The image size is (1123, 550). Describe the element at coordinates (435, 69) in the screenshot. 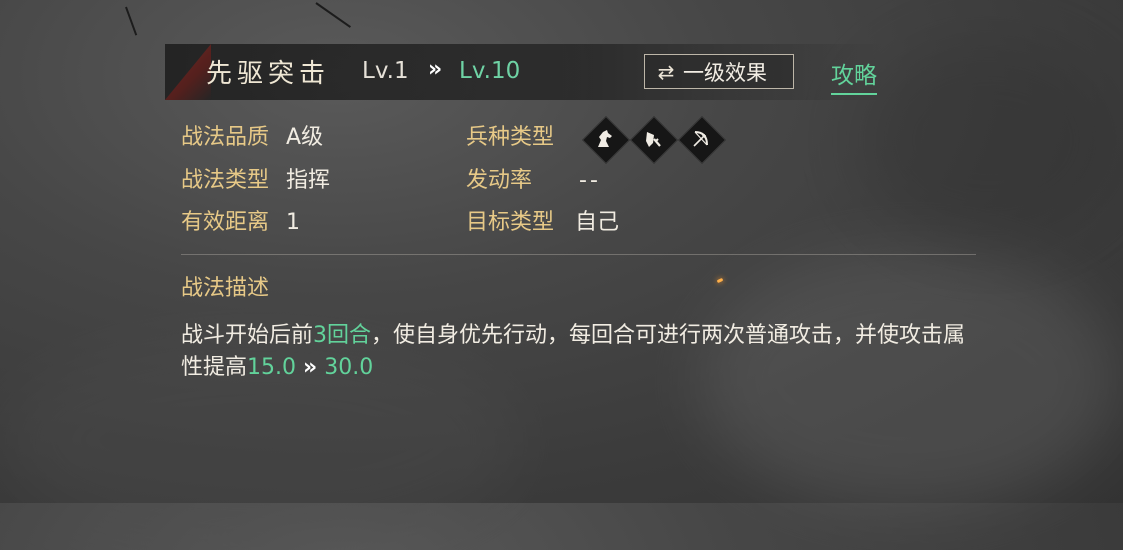

I see `level-arrow-icon: »` at that location.